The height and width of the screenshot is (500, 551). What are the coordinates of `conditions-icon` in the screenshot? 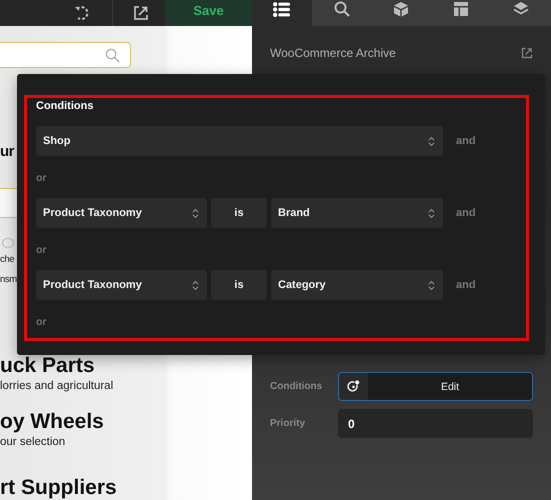 It's located at (353, 386).